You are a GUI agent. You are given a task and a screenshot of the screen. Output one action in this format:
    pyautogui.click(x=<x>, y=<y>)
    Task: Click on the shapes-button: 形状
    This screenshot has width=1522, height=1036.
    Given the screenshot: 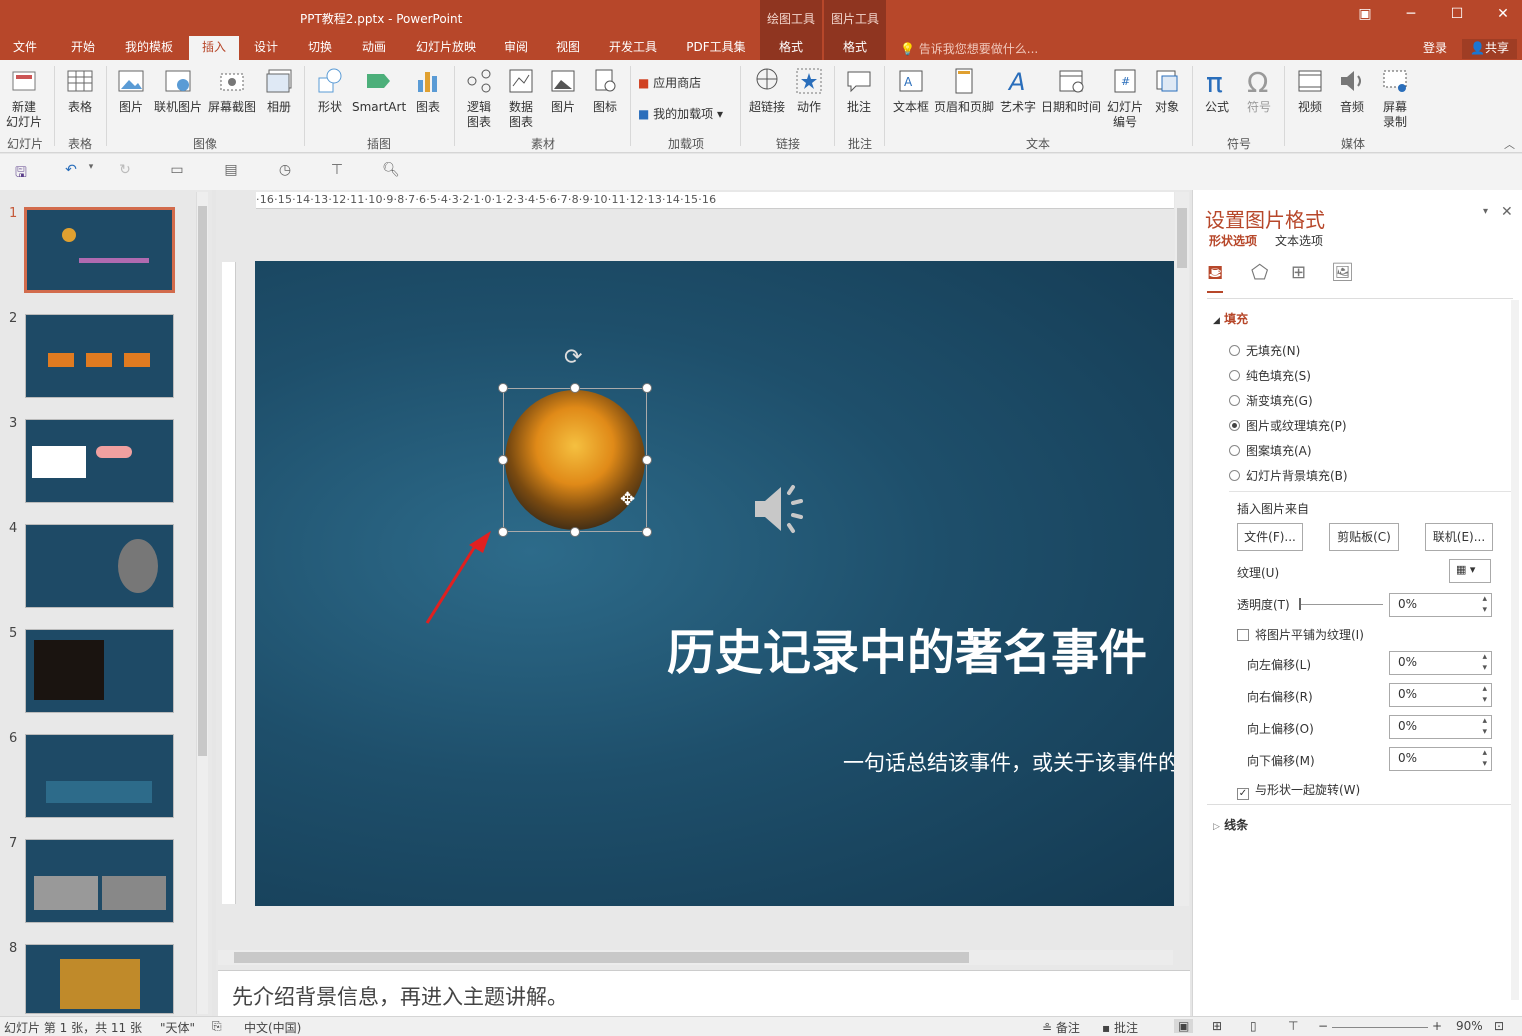 What is the action you would take?
    pyautogui.click(x=330, y=89)
    